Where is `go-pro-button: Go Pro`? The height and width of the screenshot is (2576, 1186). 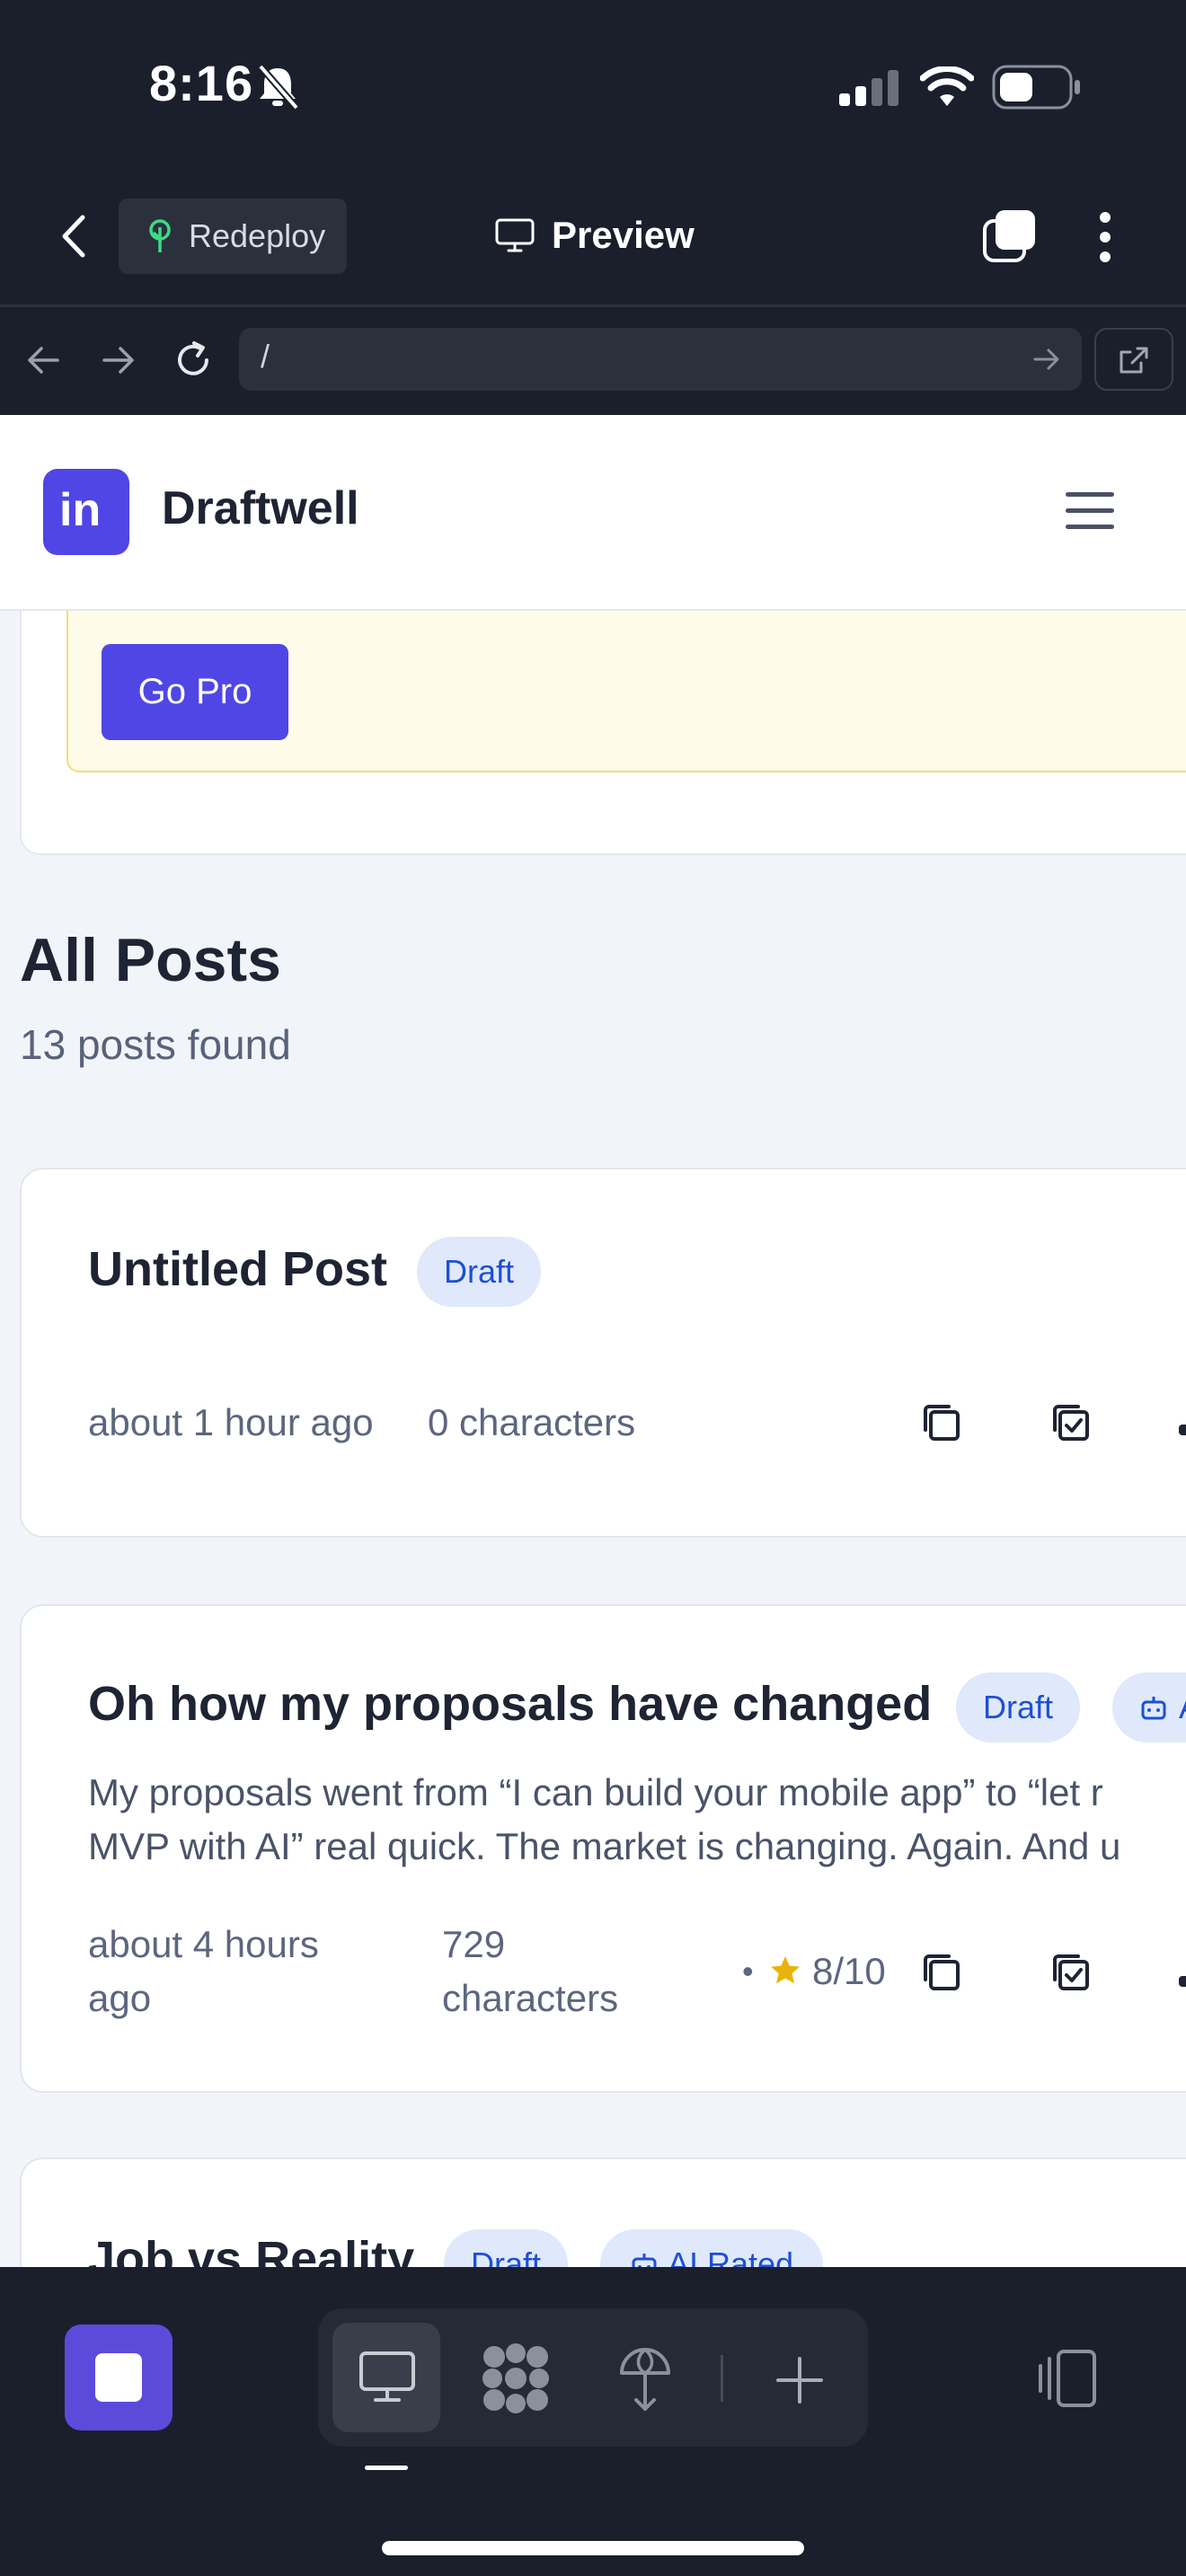
go-pro-button: Go Pro is located at coordinates (195, 692).